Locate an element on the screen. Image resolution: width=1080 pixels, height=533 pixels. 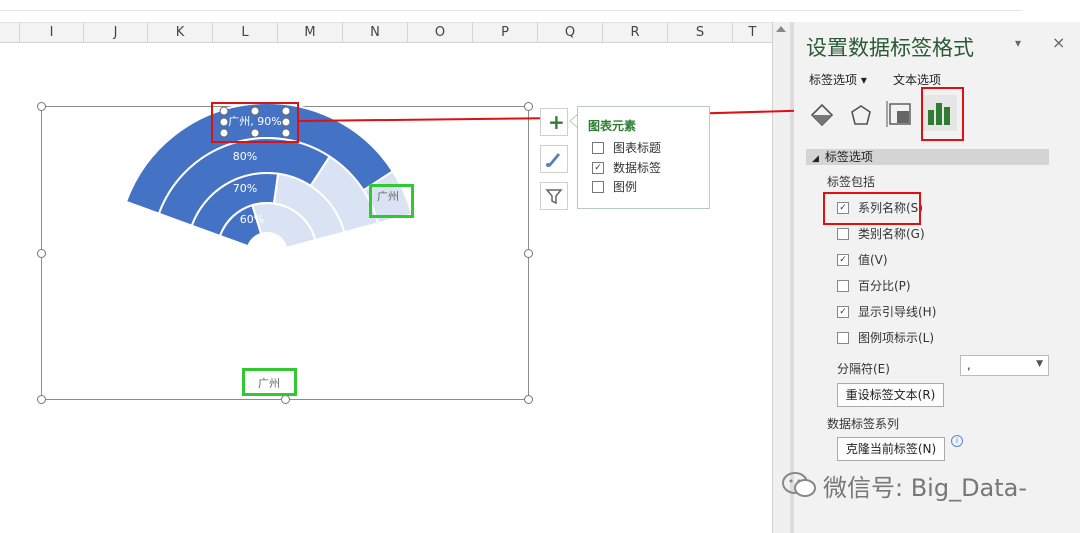
collapse-triangle-icon: ◢ is located at coordinates (815, 159).